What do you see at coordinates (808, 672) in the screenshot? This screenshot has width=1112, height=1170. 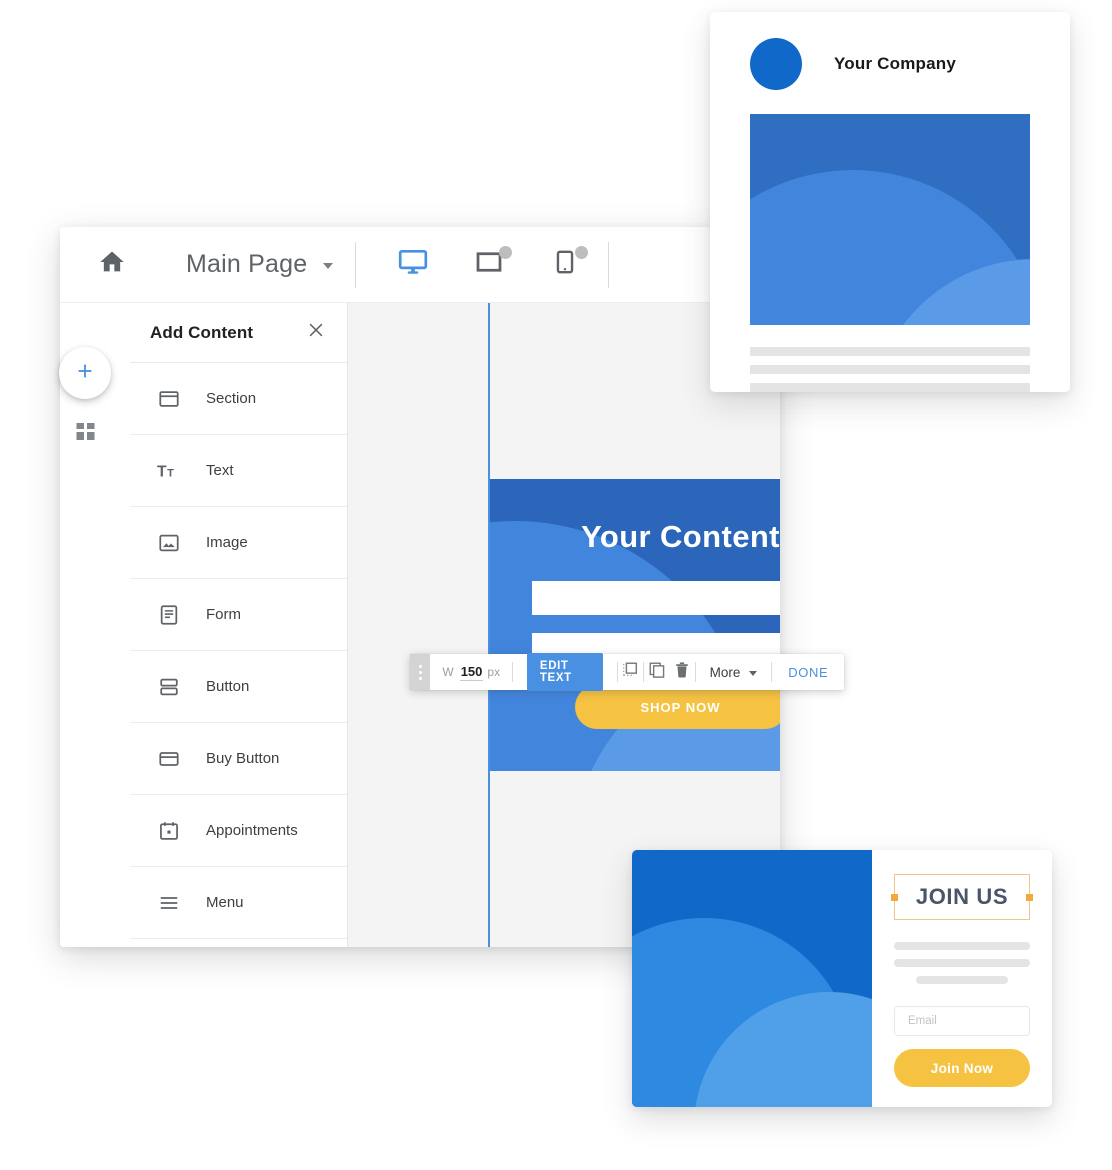 I see `done-button: DONE` at bounding box center [808, 672].